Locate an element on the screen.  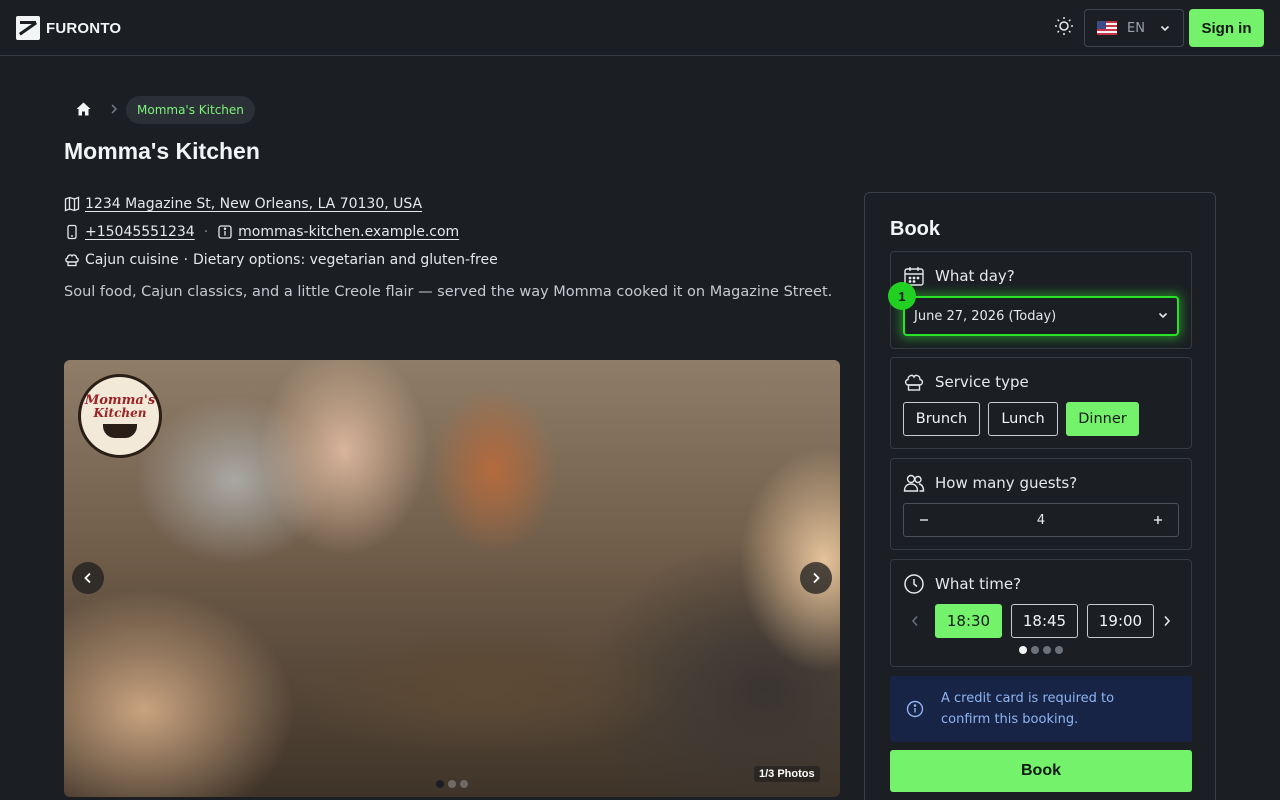
service-card: Service type Brunch Lunch Dinner is located at coordinates (1041, 403).